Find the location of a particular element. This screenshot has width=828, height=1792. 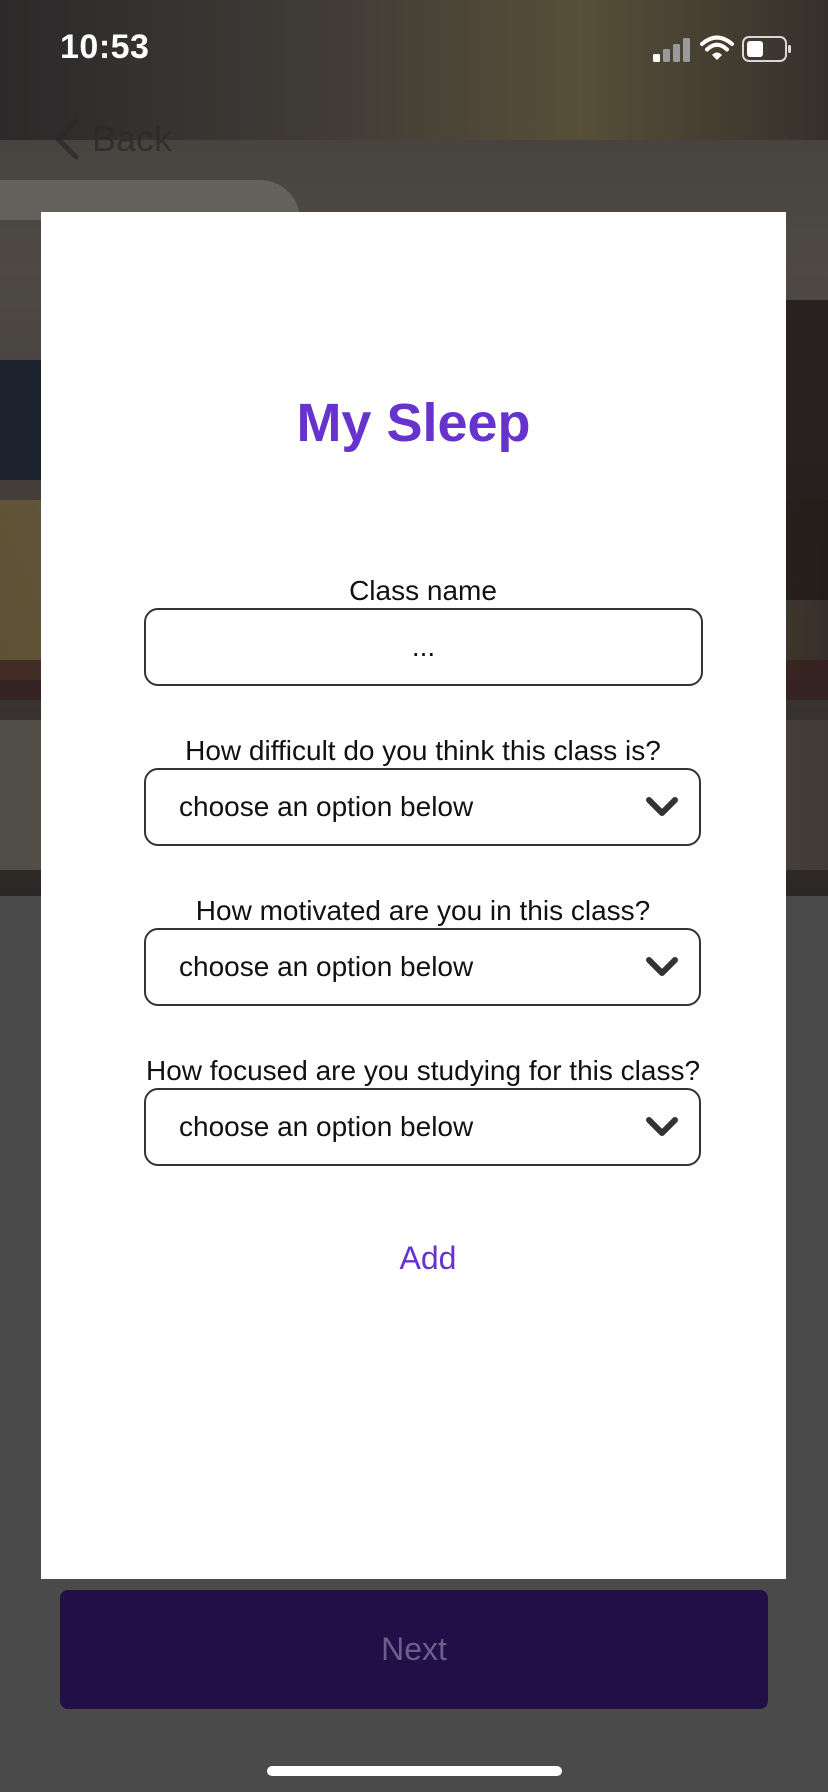

motivation-label: How motivated are you in this class? is located at coordinates (423, 910).